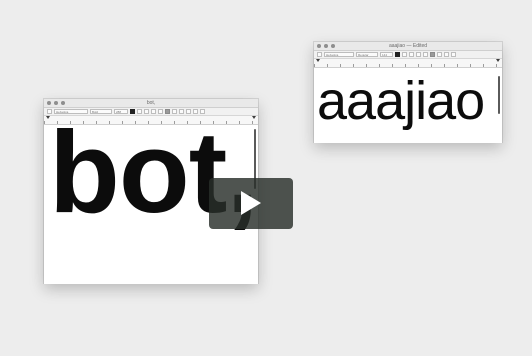  Describe the element at coordinates (367, 54) in the screenshot. I see `font-style-select: Regular` at that location.